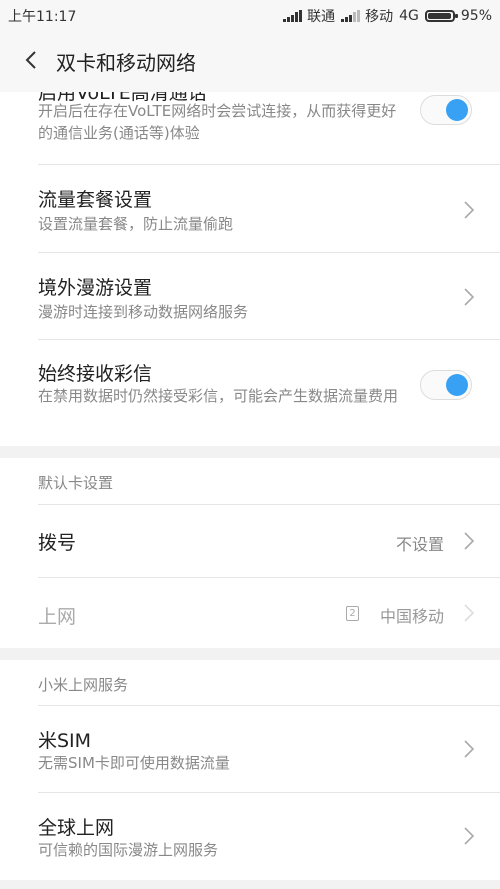 This screenshot has width=500, height=889. What do you see at coordinates (218, 396) in the screenshot?
I see `mms-subtitle: 在禁用数据时仍然接受彩信，可能会产生数据流量费用` at bounding box center [218, 396].